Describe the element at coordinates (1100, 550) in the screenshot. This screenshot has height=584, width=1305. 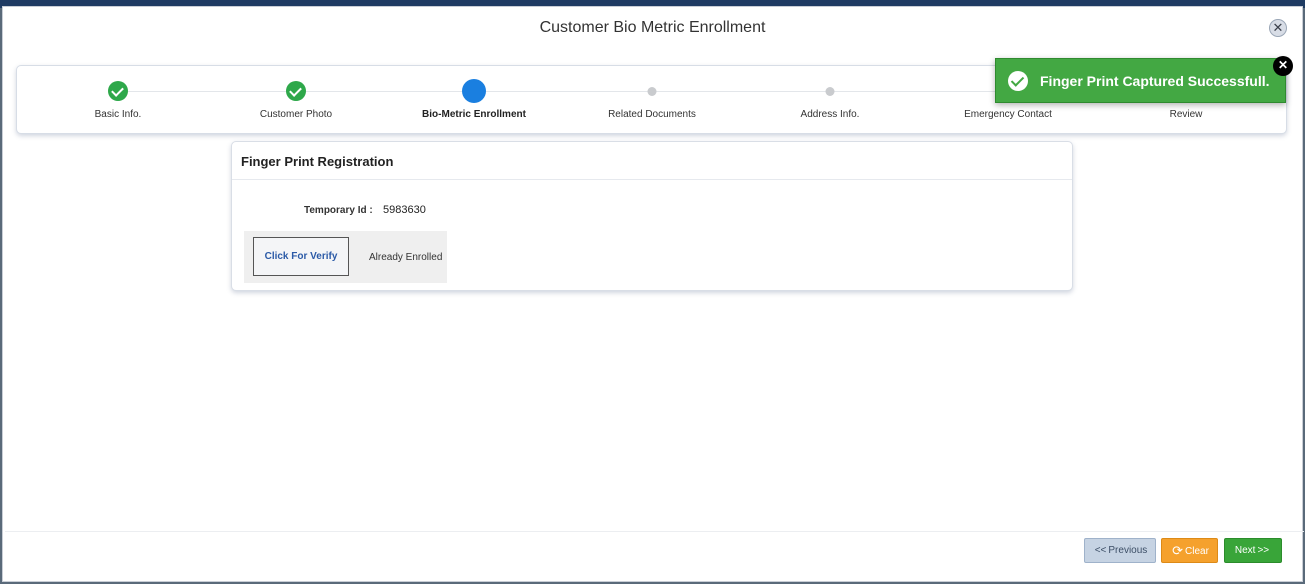
I see `double-chevron-left-icon: <<` at that location.